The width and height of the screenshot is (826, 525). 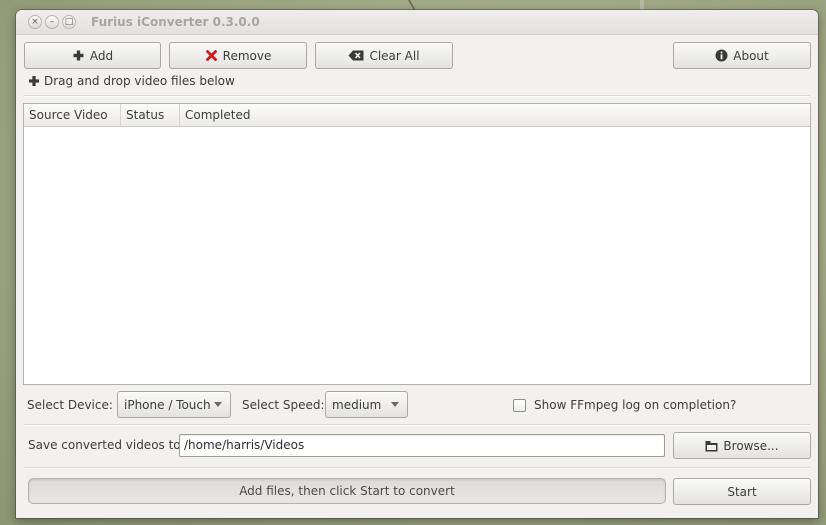 I want to click on device-dropdown: iPhone / Touch, so click(x=174, y=404).